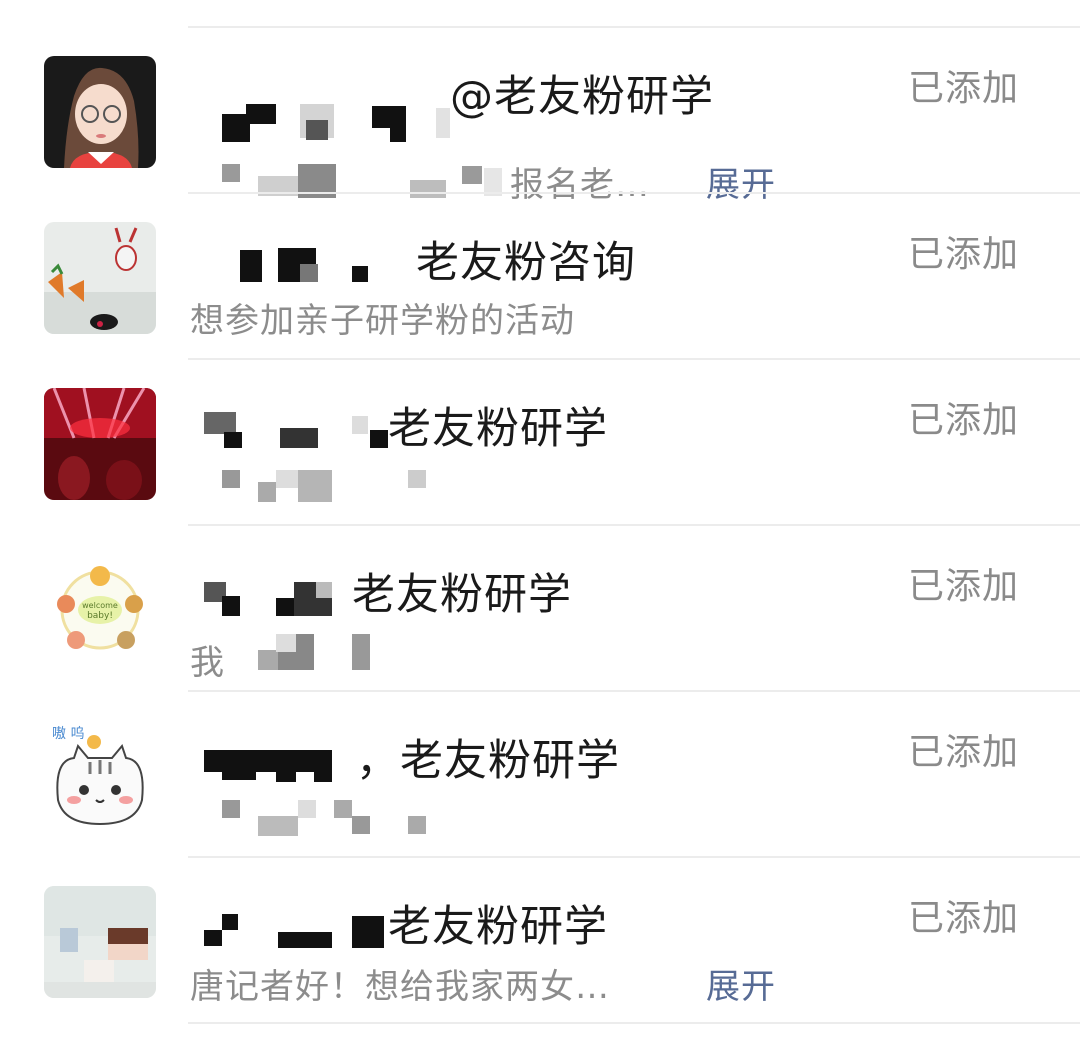 The image size is (1080, 1046). What do you see at coordinates (634, 1023) in the screenshot?
I see `row-divider` at bounding box center [634, 1023].